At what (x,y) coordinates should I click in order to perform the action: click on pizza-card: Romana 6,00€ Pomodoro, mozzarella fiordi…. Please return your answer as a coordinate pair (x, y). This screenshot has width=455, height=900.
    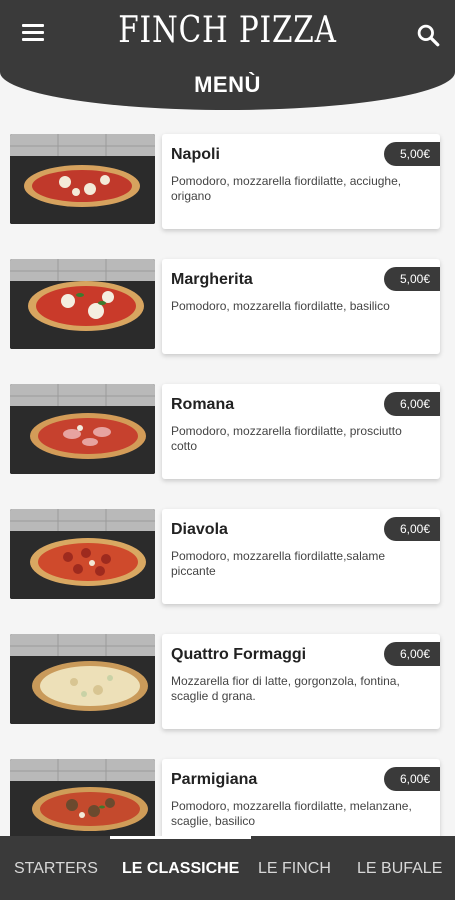
    Looking at the image, I should click on (301, 431).